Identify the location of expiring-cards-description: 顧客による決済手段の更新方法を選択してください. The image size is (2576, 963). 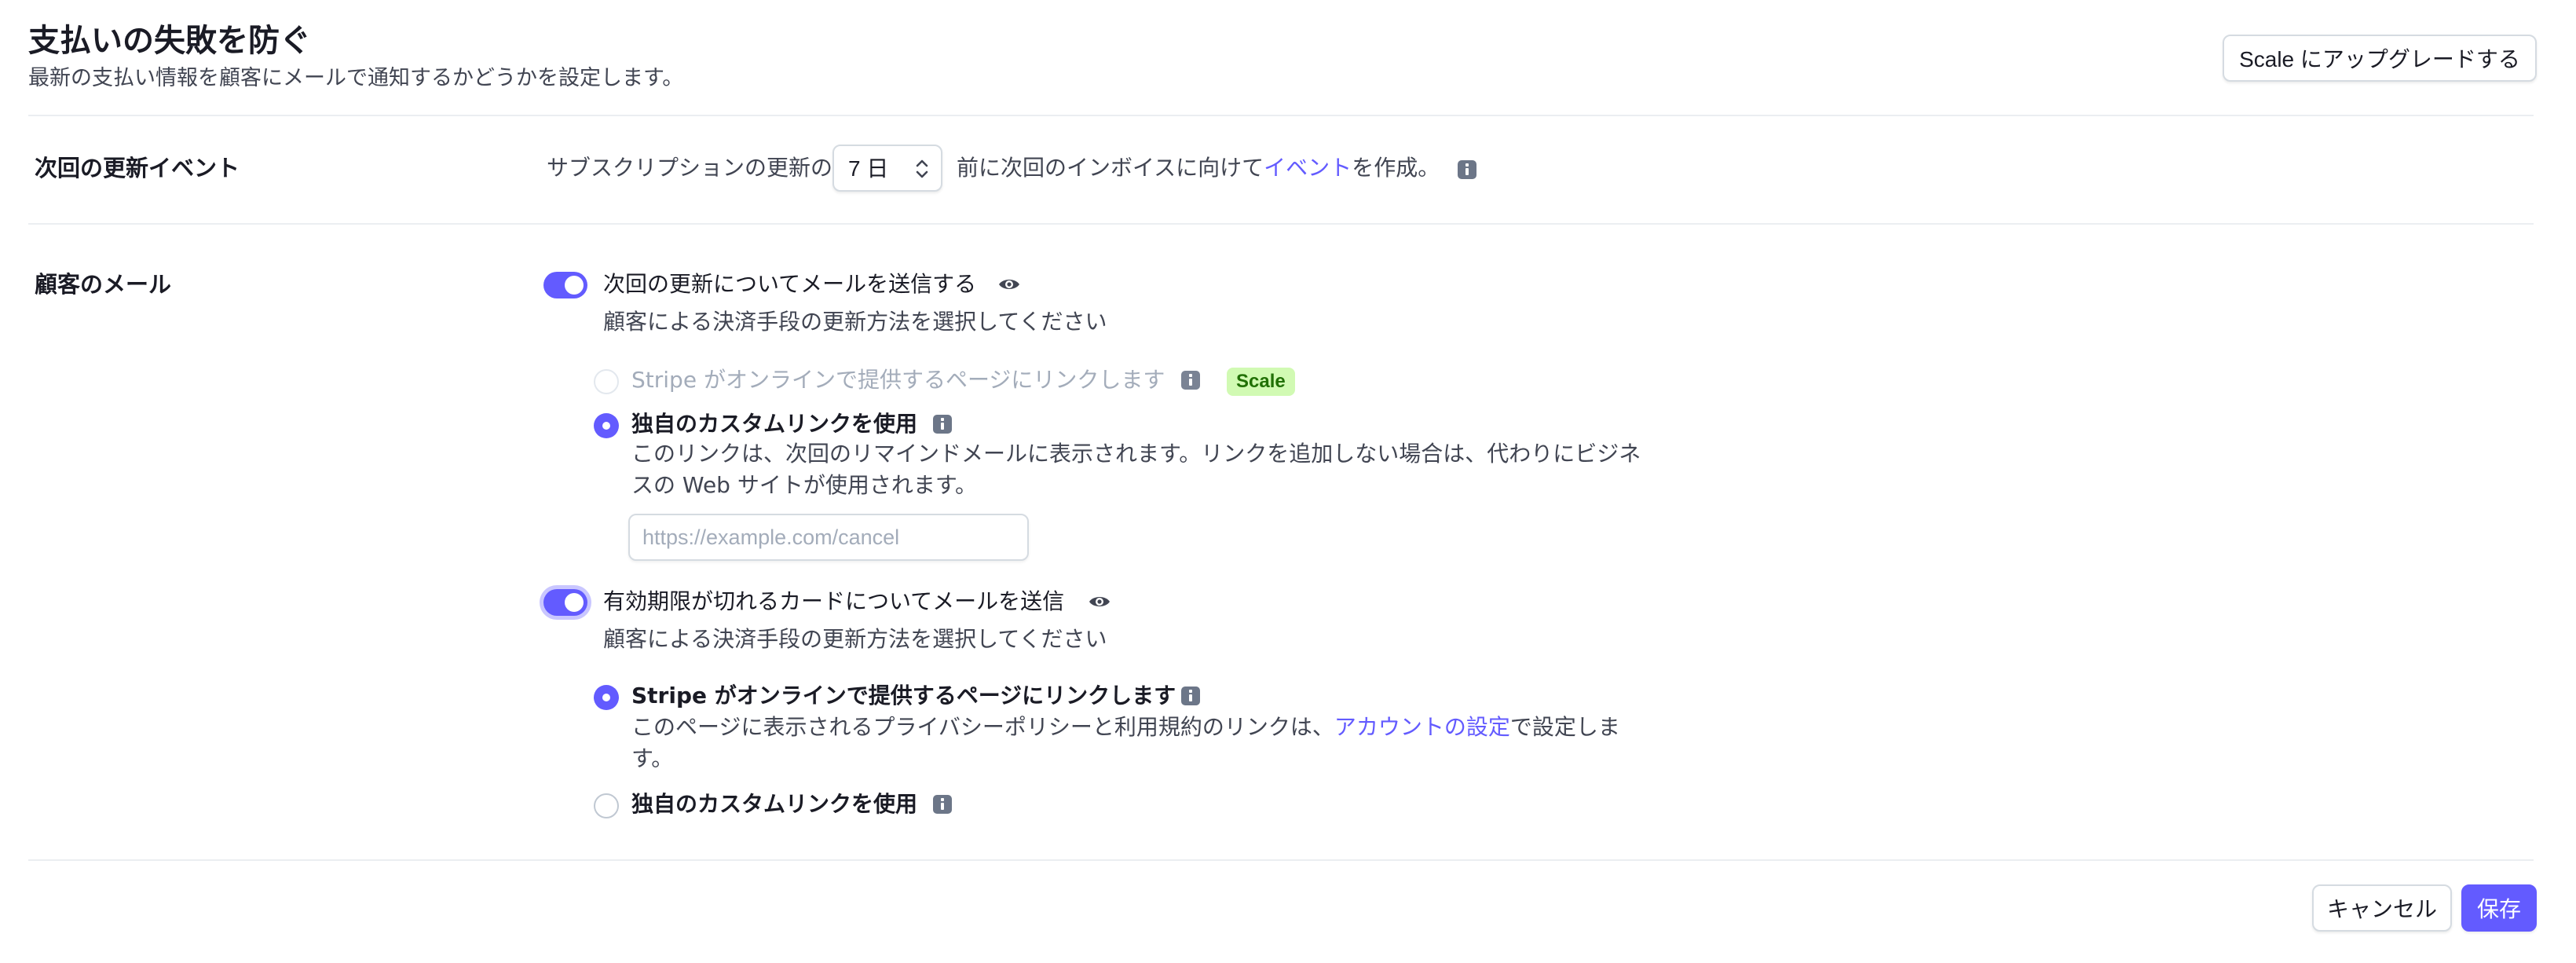
(855, 639).